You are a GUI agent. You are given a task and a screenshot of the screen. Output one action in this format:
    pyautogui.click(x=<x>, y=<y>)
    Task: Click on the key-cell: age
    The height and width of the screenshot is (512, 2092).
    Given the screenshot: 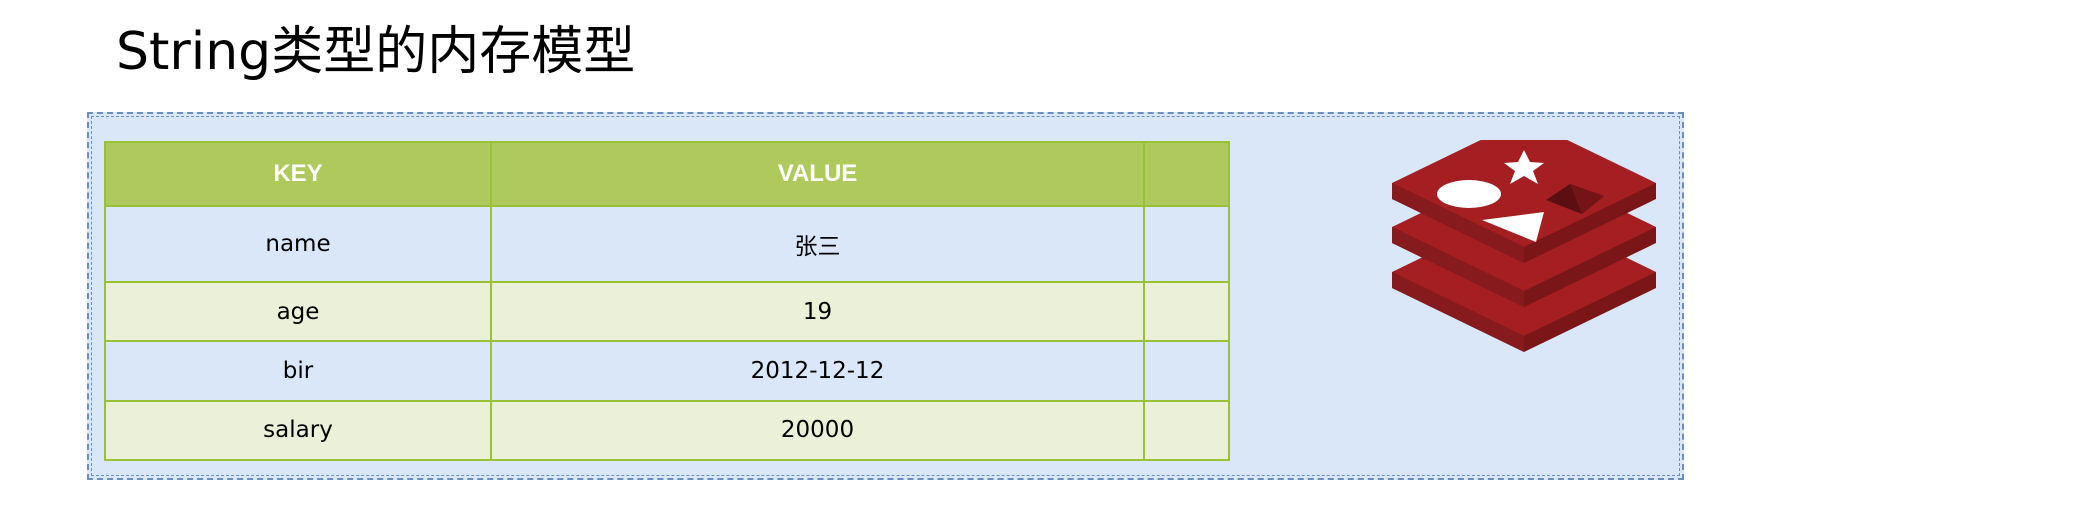 What is the action you would take?
    pyautogui.click(x=298, y=311)
    